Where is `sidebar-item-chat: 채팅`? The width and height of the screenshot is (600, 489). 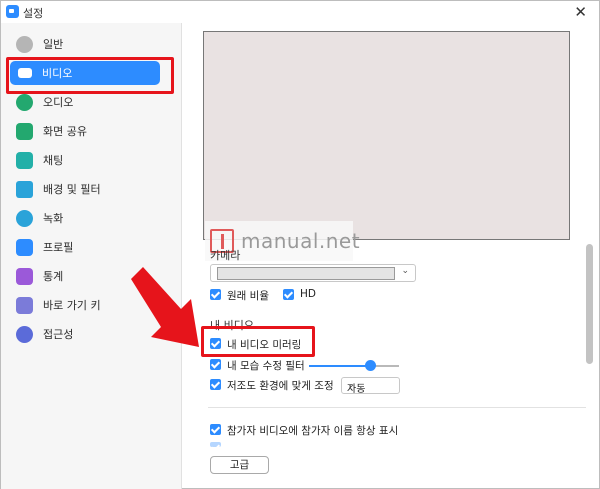
sidebar-item-chat: 채팅 is located at coordinates (85, 160).